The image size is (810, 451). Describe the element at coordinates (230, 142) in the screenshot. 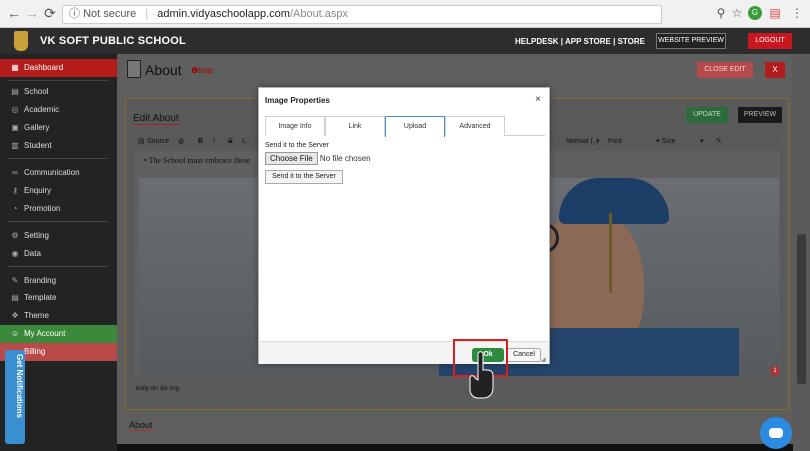

I see `strike-button: S` at that location.